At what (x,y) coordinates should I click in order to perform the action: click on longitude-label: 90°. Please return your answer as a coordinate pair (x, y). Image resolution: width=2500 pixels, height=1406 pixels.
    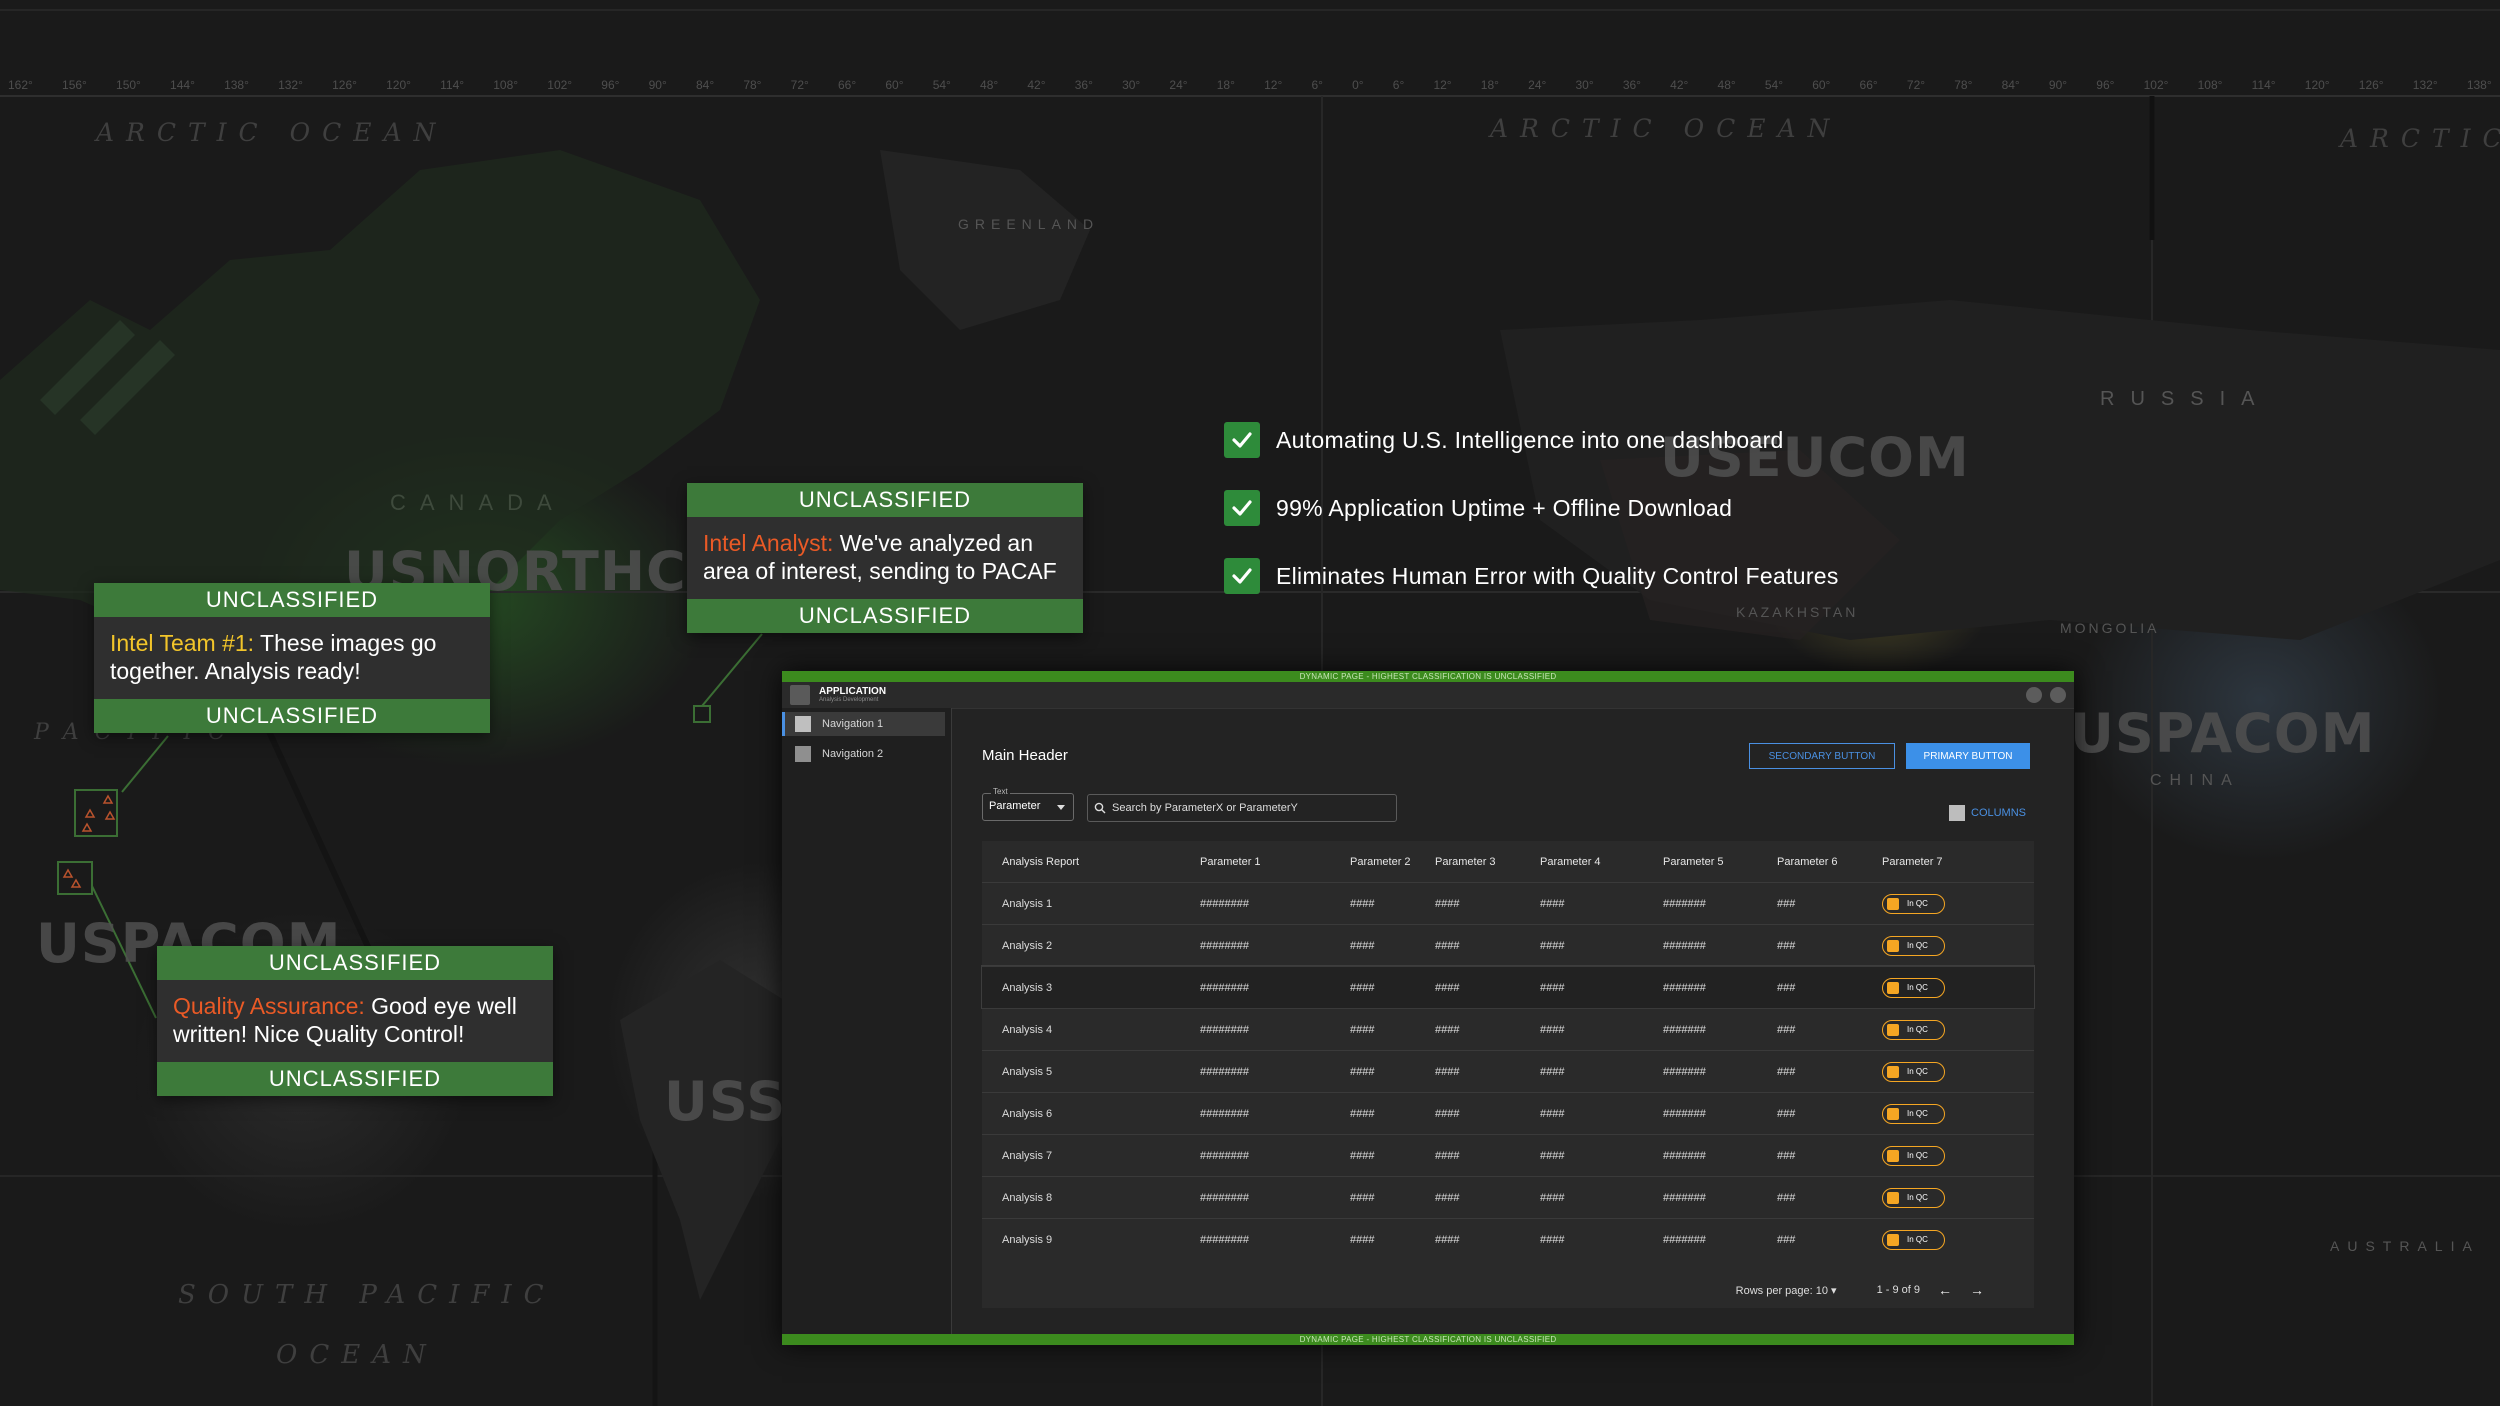
    Looking at the image, I should click on (2058, 85).